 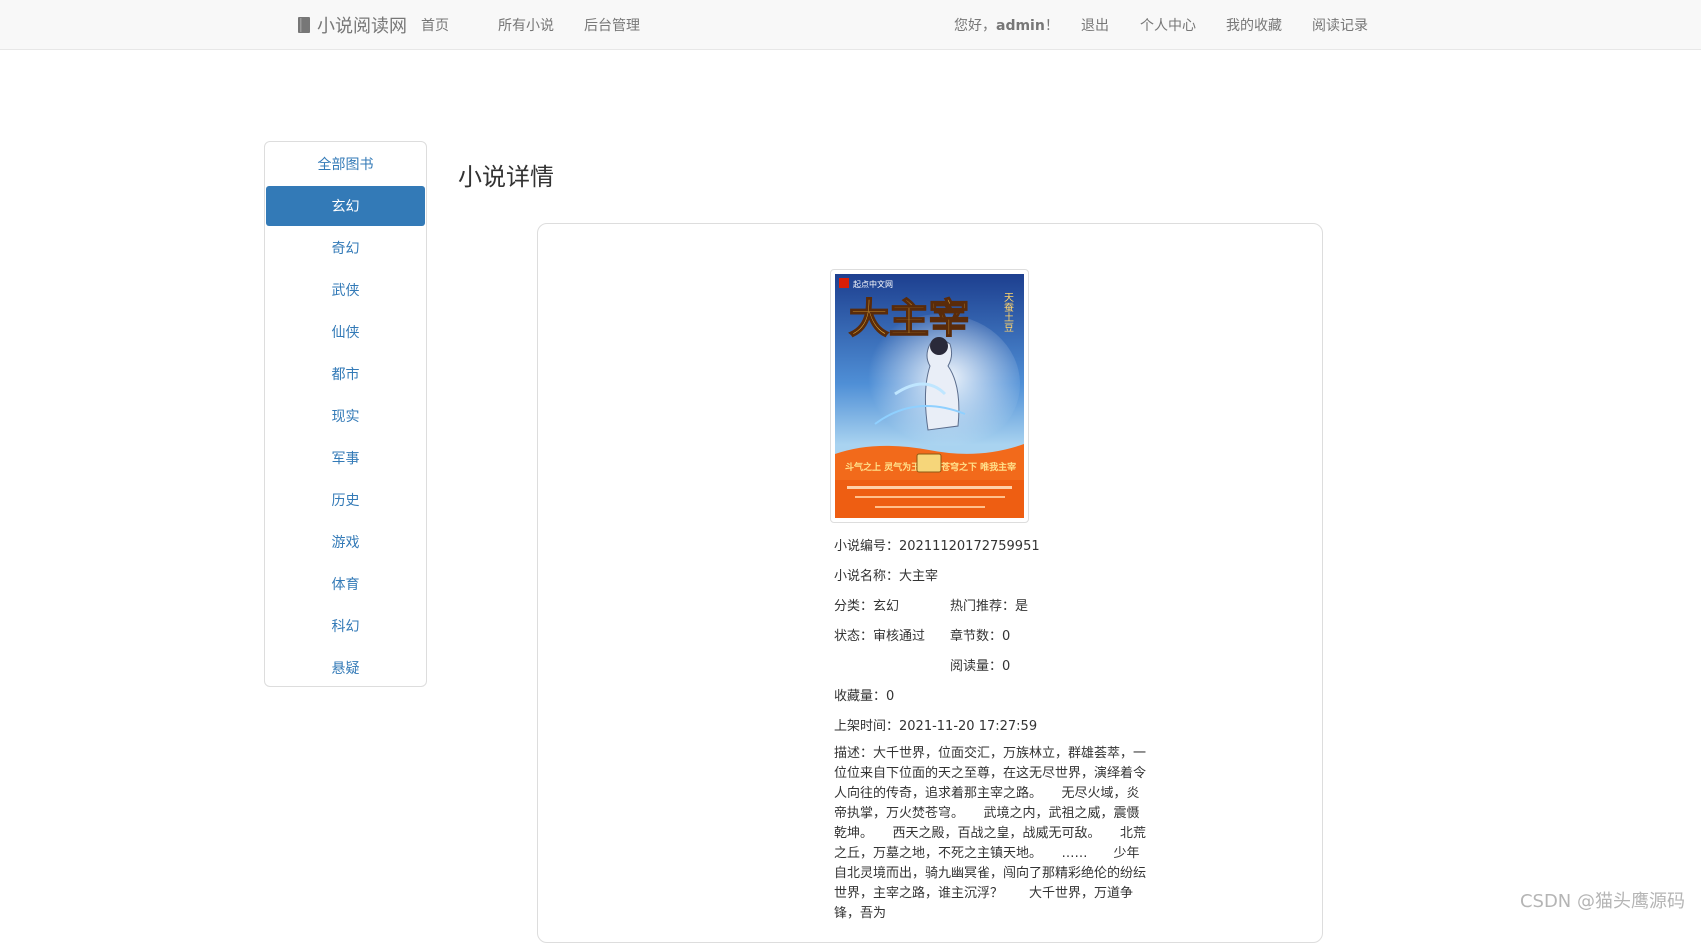 What do you see at coordinates (506, 177) in the screenshot?
I see `page-title: 小说详情` at bounding box center [506, 177].